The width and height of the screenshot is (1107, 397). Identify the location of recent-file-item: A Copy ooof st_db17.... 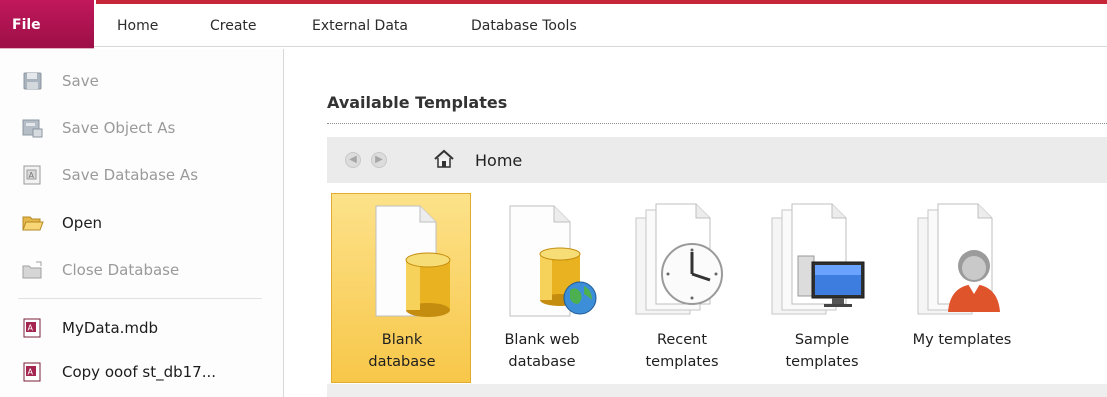
(119, 372).